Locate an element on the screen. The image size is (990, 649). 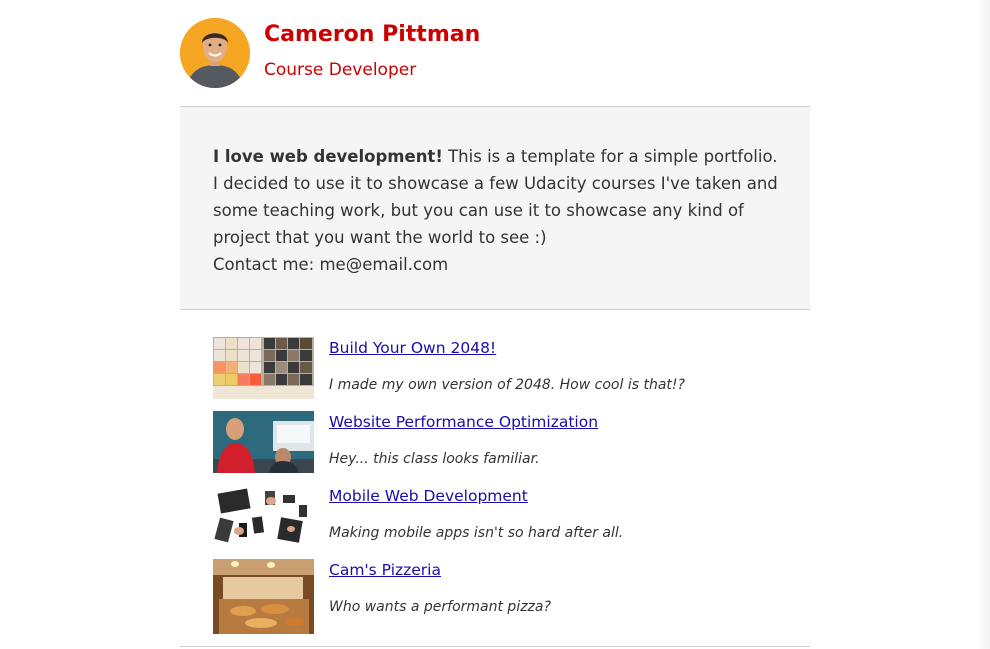
project-link-pizzeria: Cam's Pizzeria is located at coordinates (385, 570).